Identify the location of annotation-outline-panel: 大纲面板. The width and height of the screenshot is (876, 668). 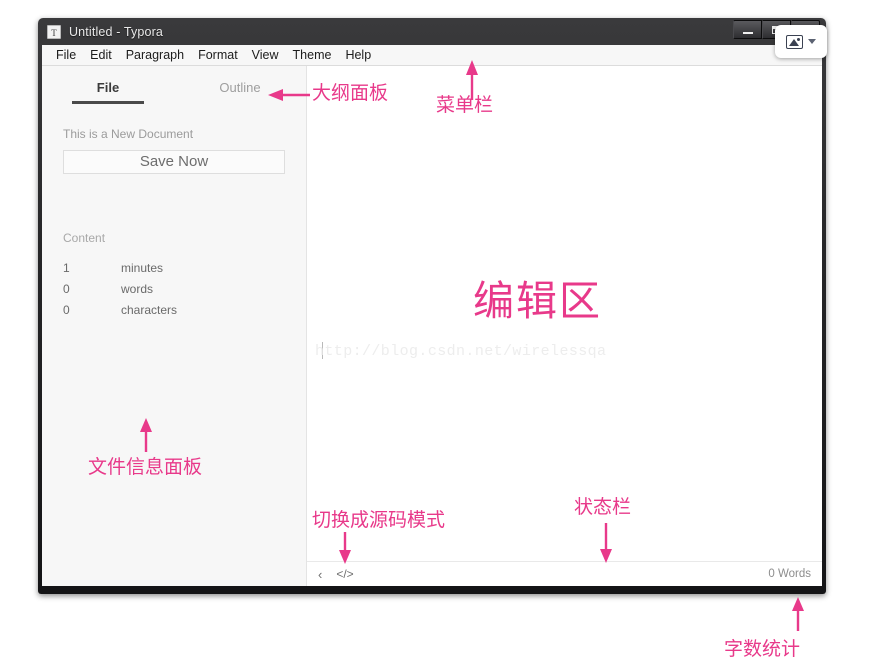
(350, 93).